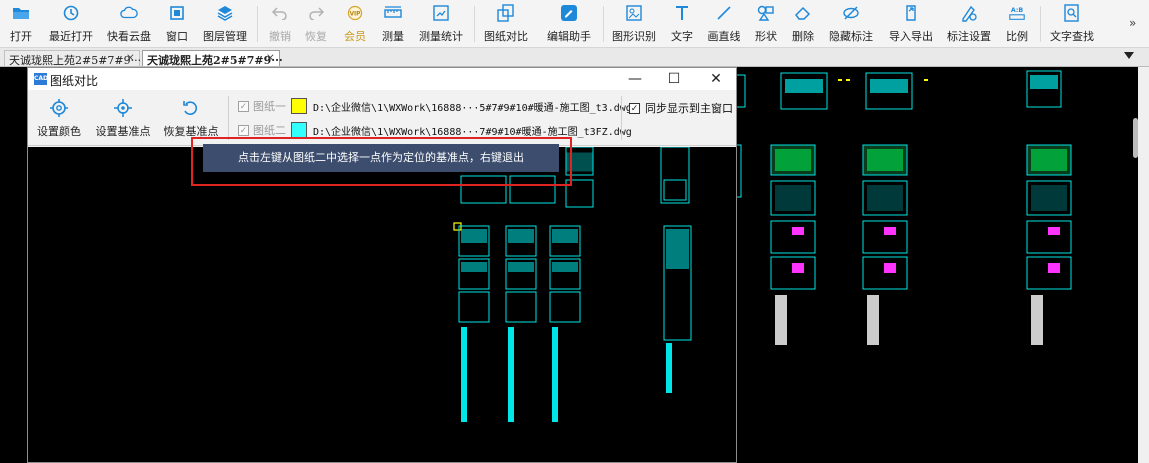 The image size is (1149, 463). I want to click on drawing-compare-button: 图纸对比, so click(506, 24).